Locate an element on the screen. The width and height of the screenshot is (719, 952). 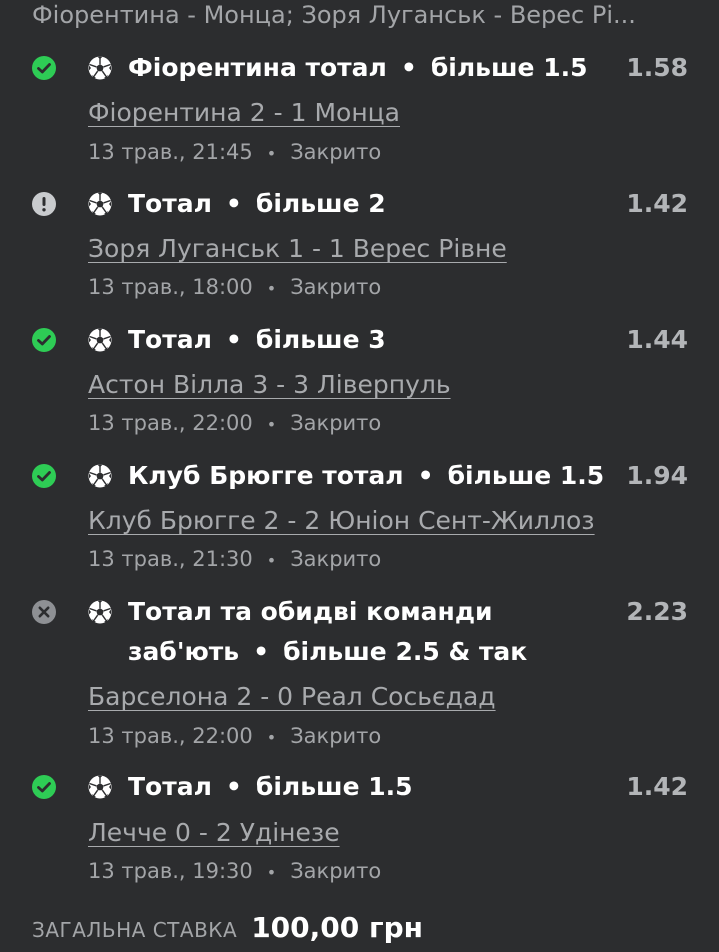
bet-meta: 13 трав., 18:00 • Закрито is located at coordinates (234, 288).